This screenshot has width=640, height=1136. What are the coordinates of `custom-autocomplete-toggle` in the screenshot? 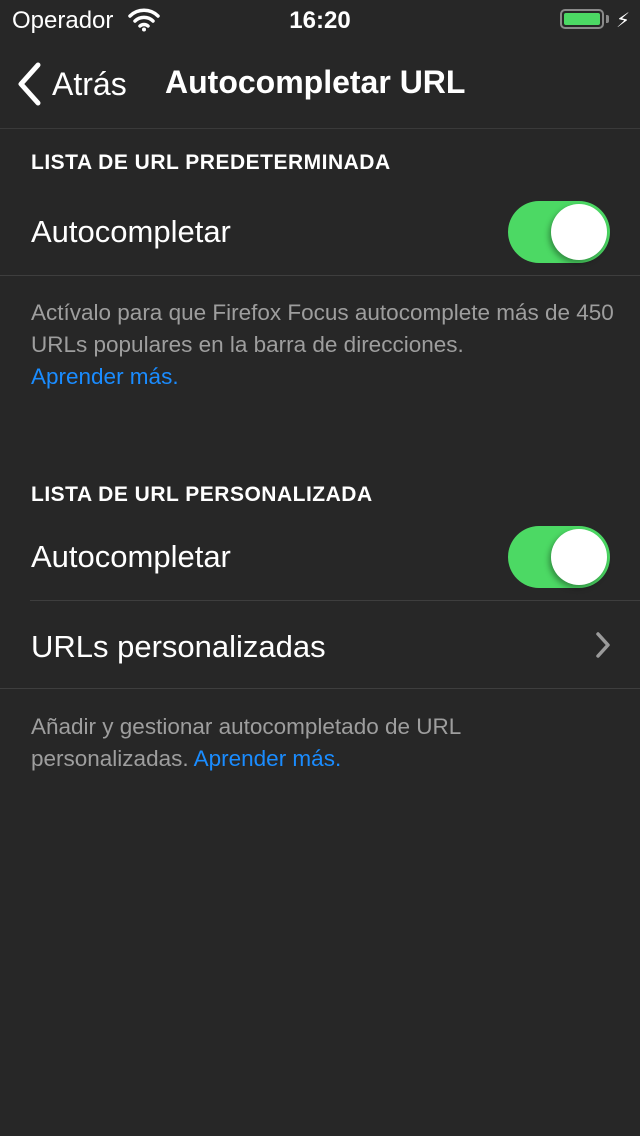 It's located at (559, 557).